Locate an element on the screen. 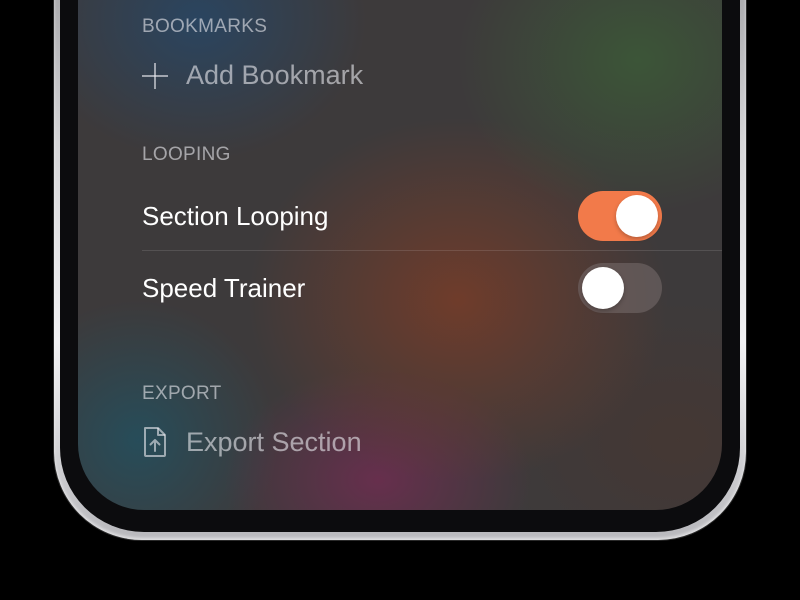 The image size is (800, 600). export-section-button: Export Section is located at coordinates (252, 442).